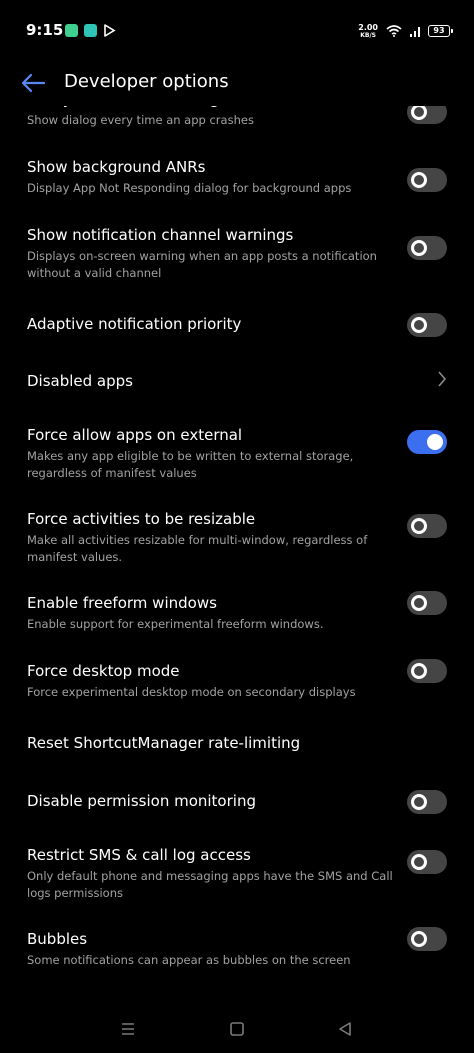 This screenshot has height=1053, width=474. I want to click on chat-app-icon, so click(90, 30).